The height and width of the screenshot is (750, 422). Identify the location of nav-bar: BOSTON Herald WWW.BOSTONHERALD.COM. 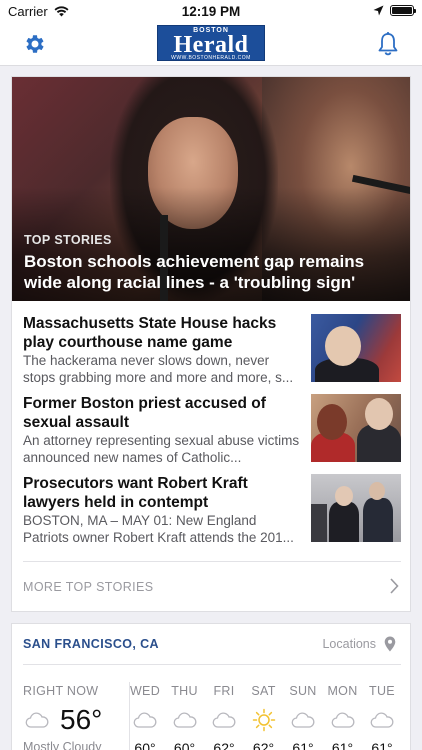
(211, 44).